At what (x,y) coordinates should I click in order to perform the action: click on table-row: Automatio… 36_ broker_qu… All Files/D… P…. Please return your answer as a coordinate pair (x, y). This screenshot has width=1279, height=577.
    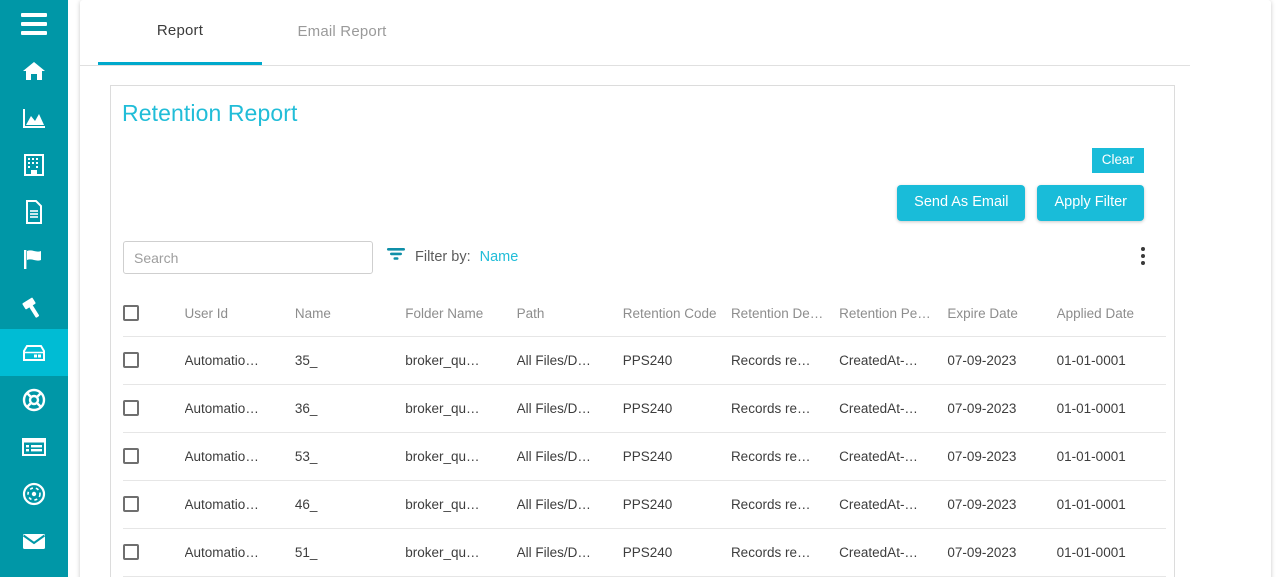
    Looking at the image, I should click on (644, 408).